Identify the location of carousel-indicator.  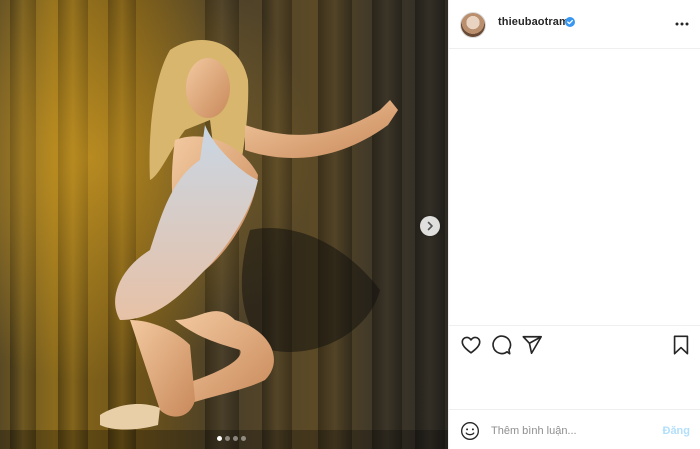
(224, 438).